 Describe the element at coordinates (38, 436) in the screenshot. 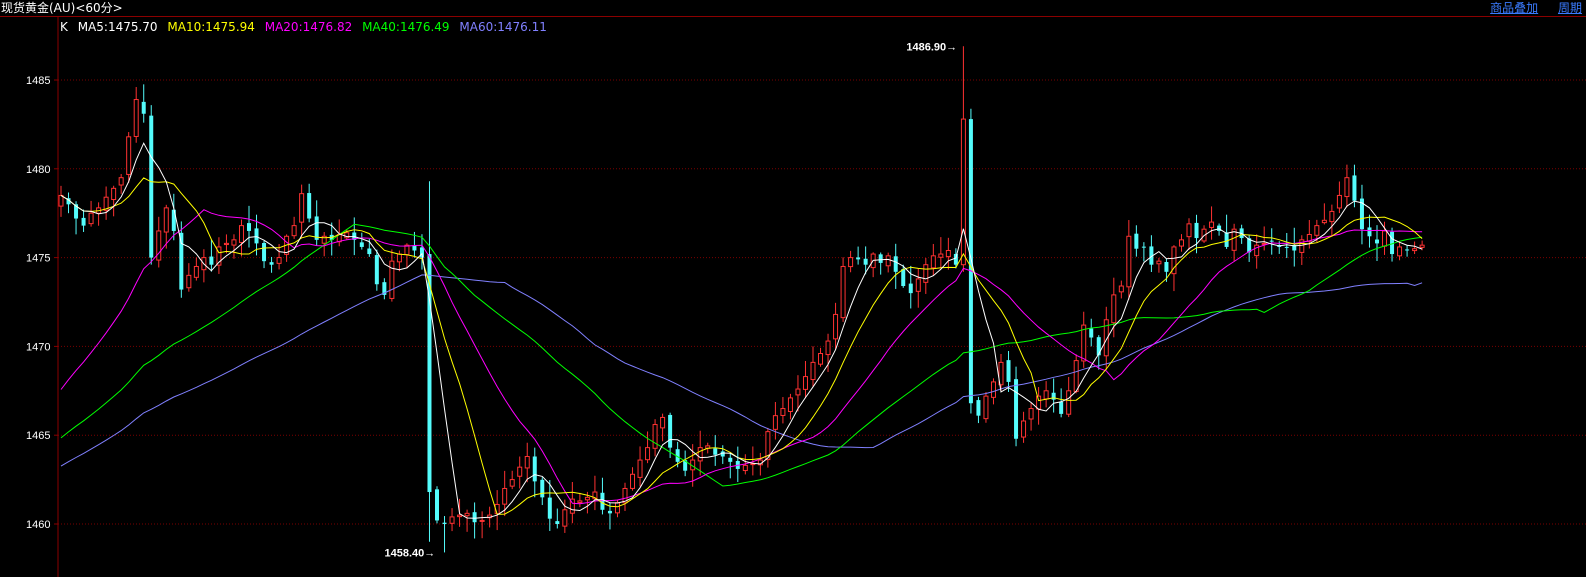

I see `y-tick-label: 1465` at that location.